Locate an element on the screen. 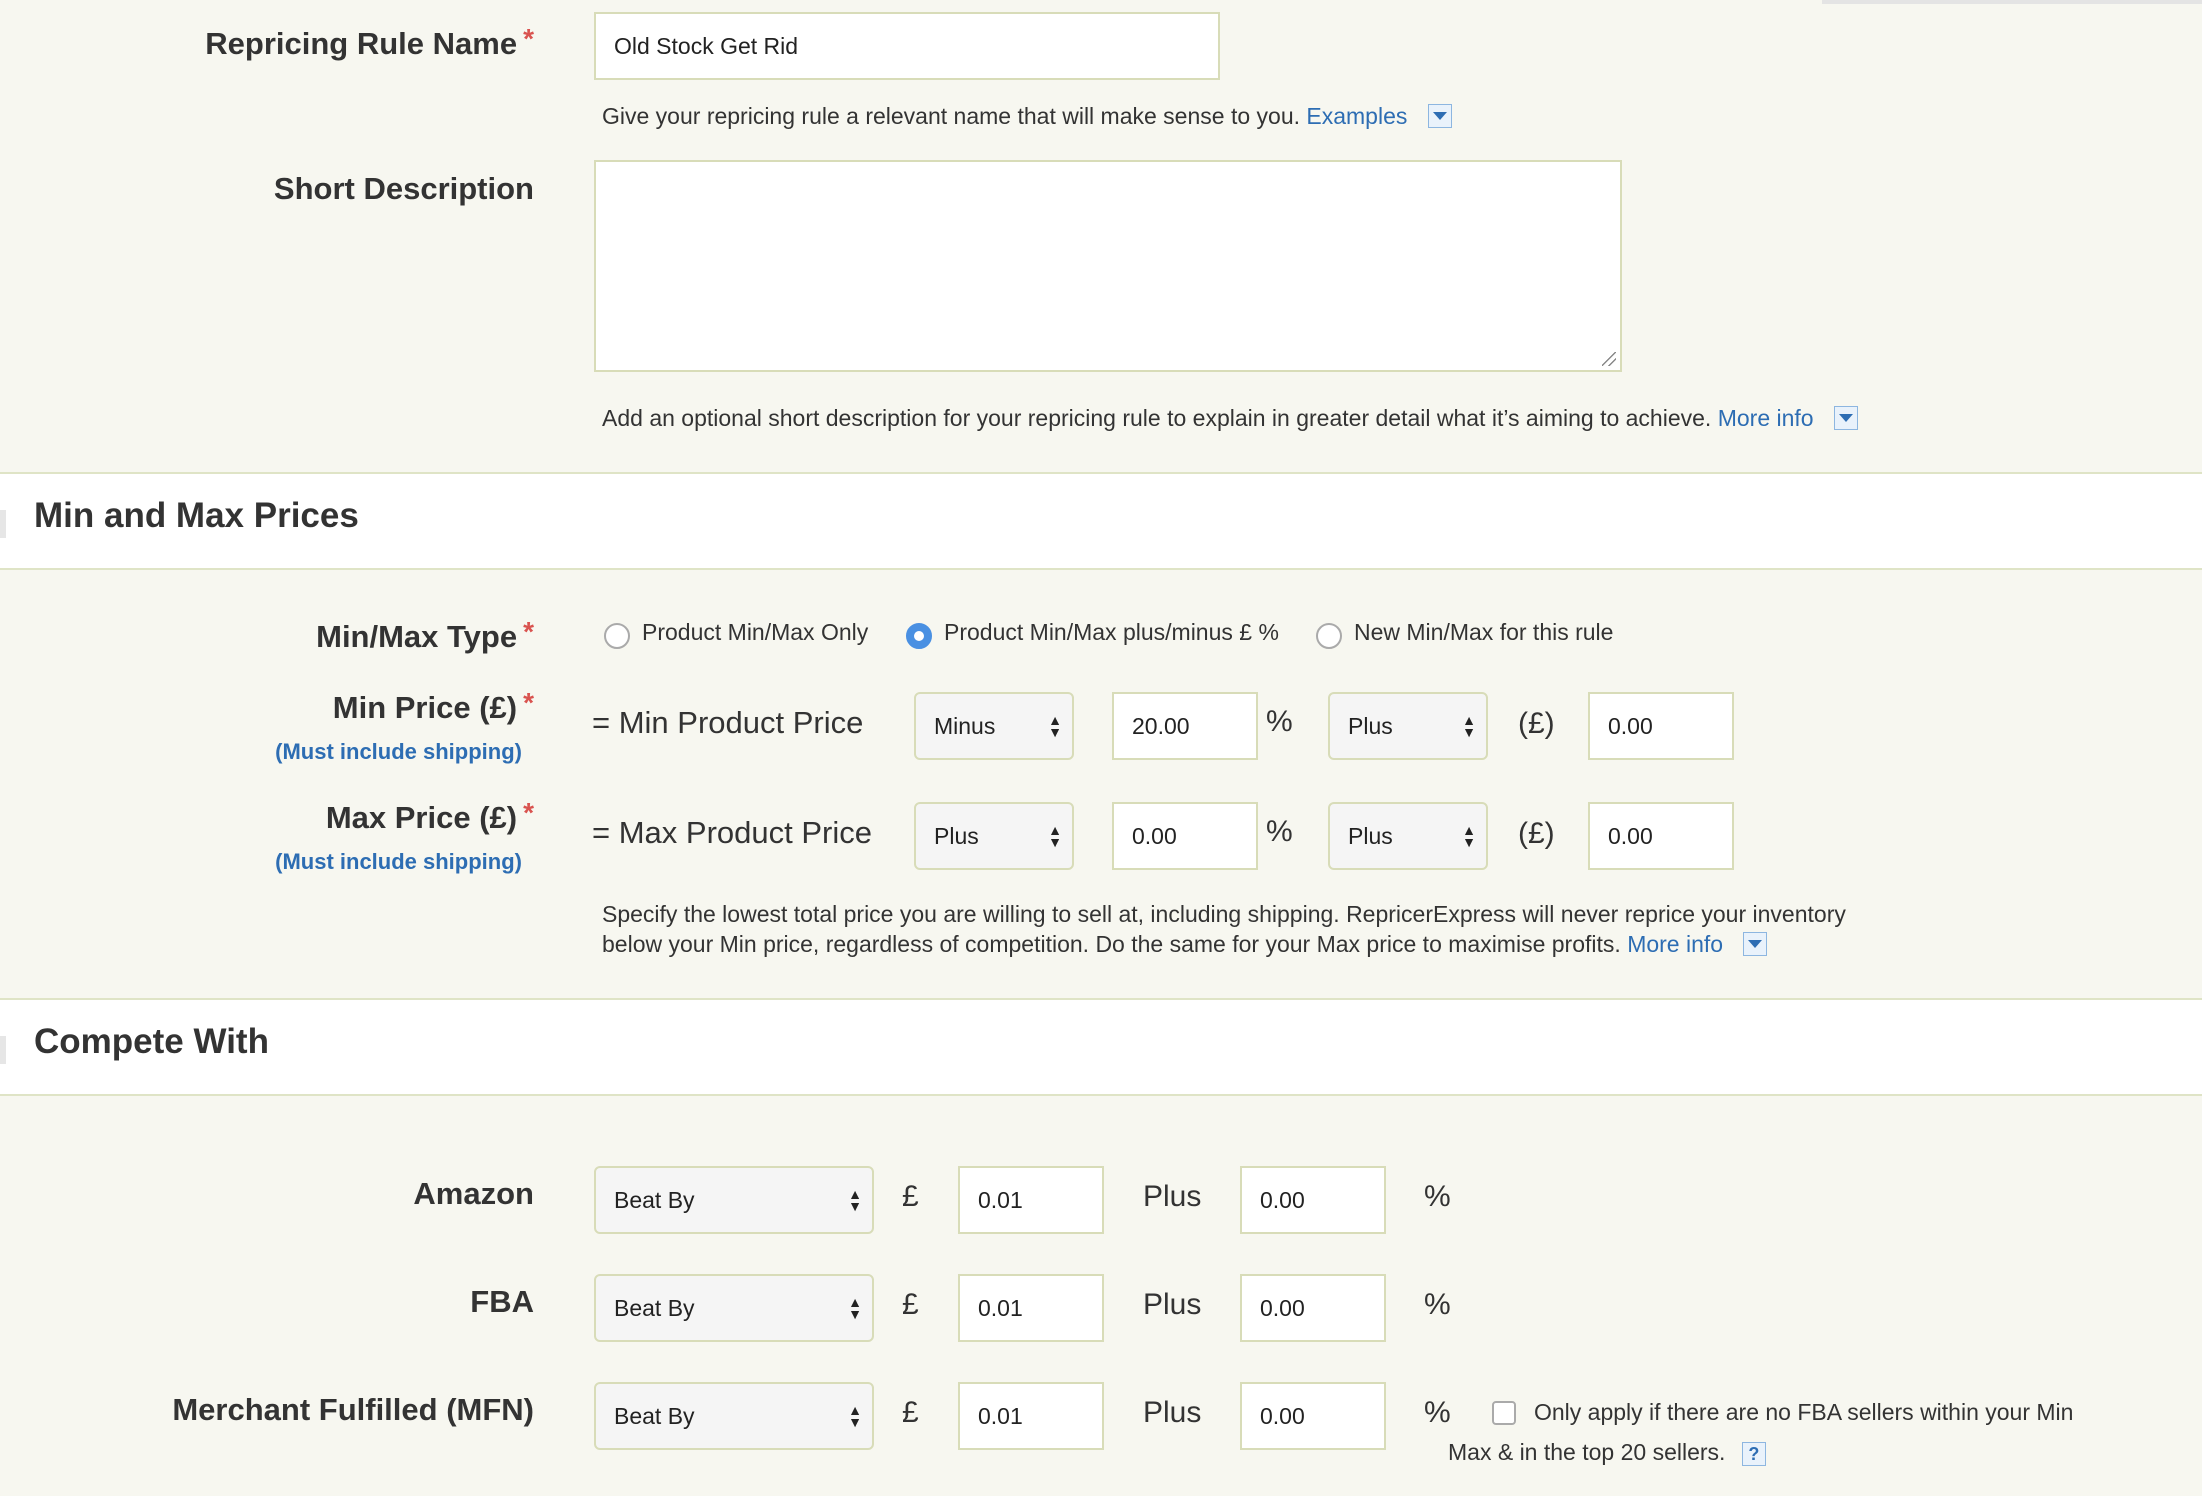 This screenshot has height=1496, width=2202. max-price-shipping-note: (Must include shipping) is located at coordinates (398, 861).